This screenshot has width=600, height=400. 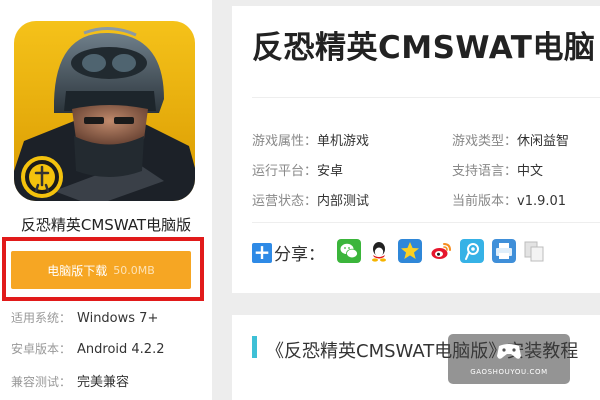 I want to click on attr-platform: 运行平台：安卓, so click(x=297, y=169).